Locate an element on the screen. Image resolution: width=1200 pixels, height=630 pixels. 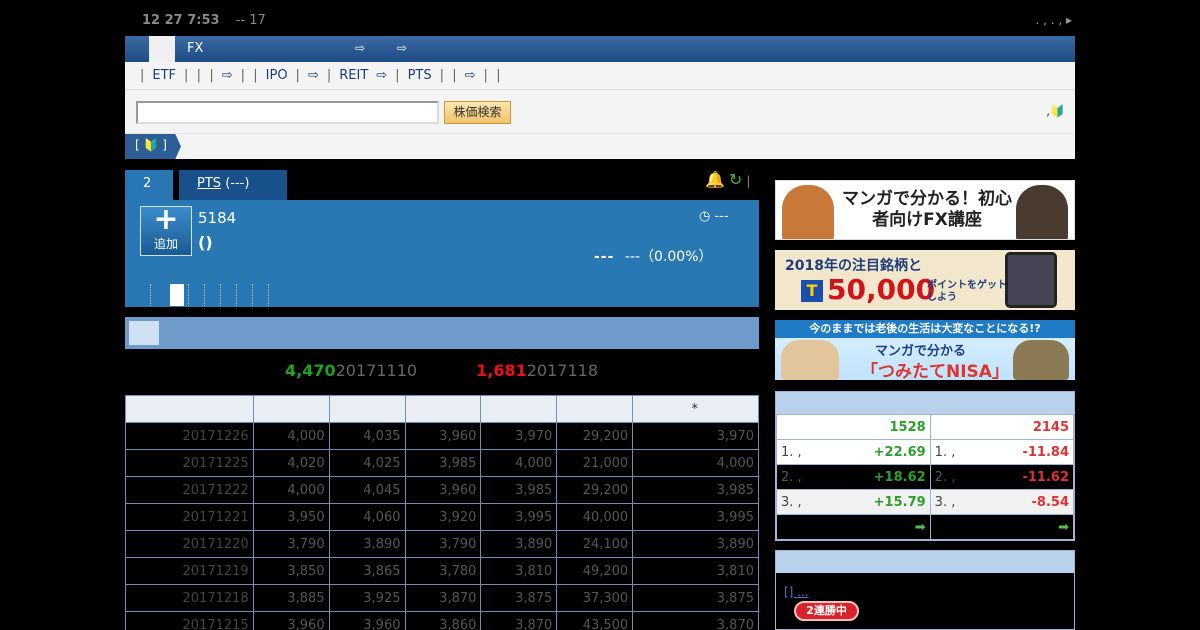
header-ticker-note: -- 17 is located at coordinates (250, 20).